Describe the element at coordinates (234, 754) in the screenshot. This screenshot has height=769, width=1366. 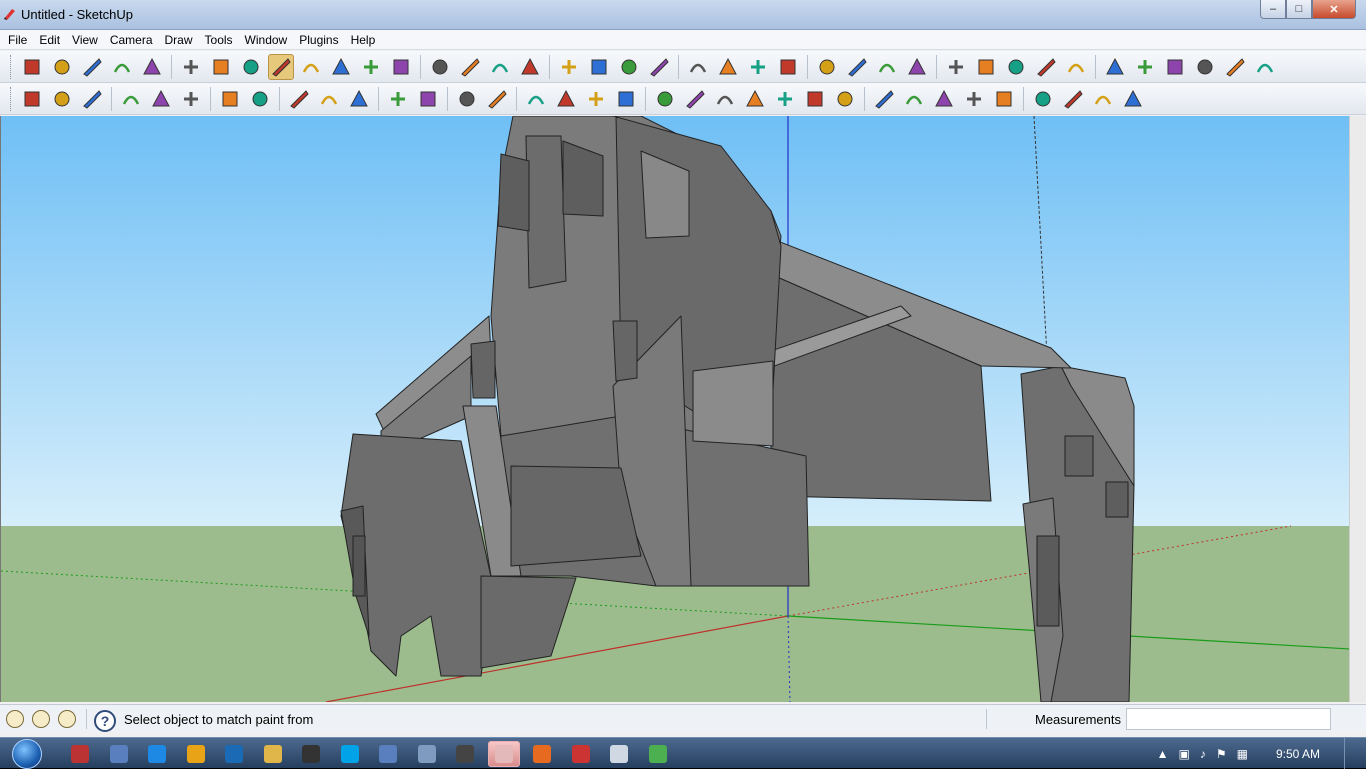
I see `taskbar-photoshop-icon` at that location.